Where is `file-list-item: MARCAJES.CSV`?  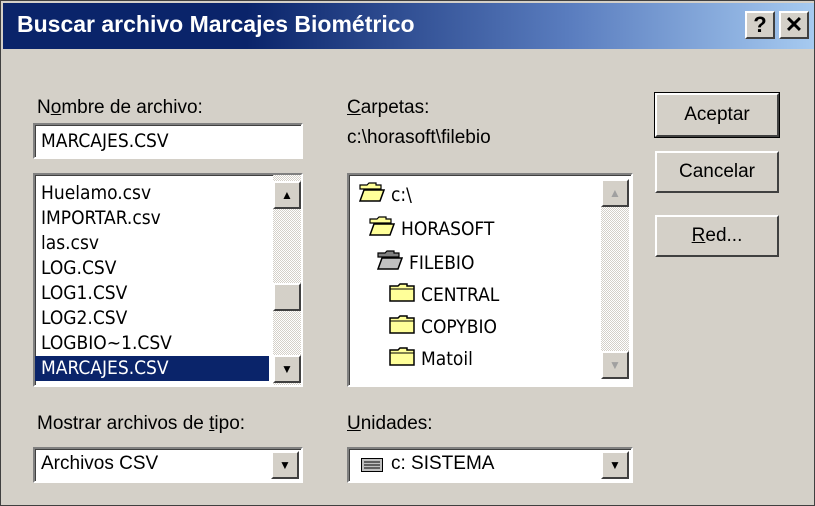
file-list-item: MARCAJES.CSV is located at coordinates (152, 368).